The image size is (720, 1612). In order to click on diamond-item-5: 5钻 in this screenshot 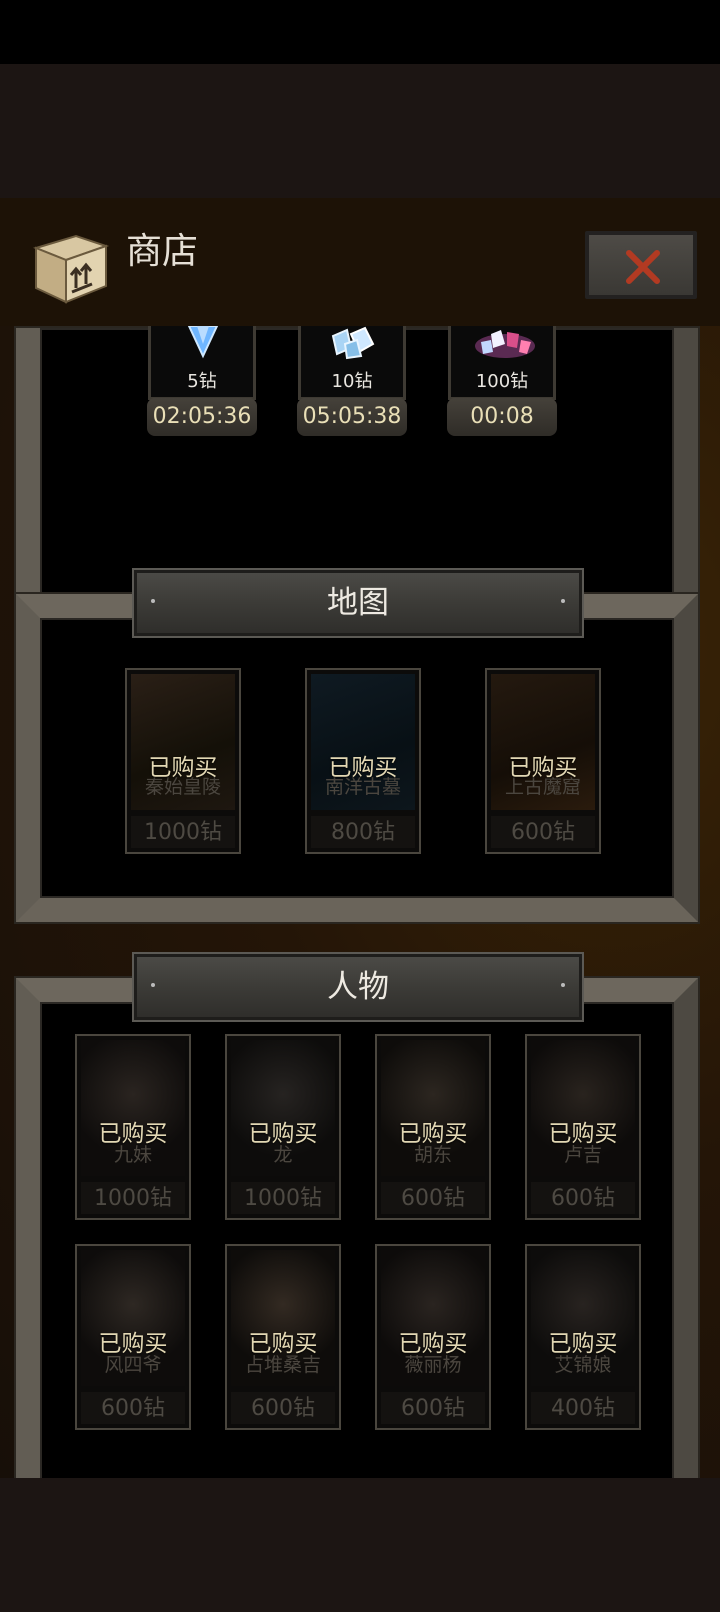, I will do `click(202, 363)`.